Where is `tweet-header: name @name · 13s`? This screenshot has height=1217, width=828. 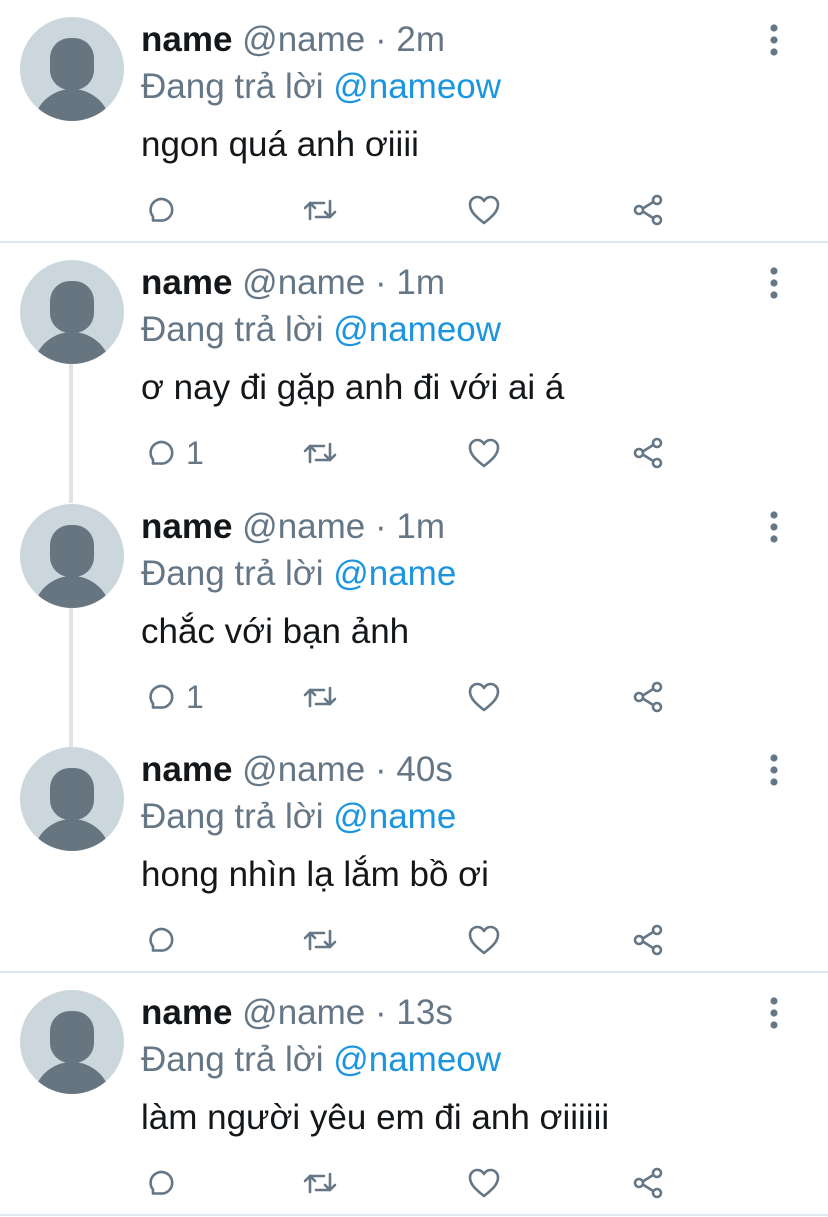
tweet-header: name @name · 13s is located at coordinates (297, 1013).